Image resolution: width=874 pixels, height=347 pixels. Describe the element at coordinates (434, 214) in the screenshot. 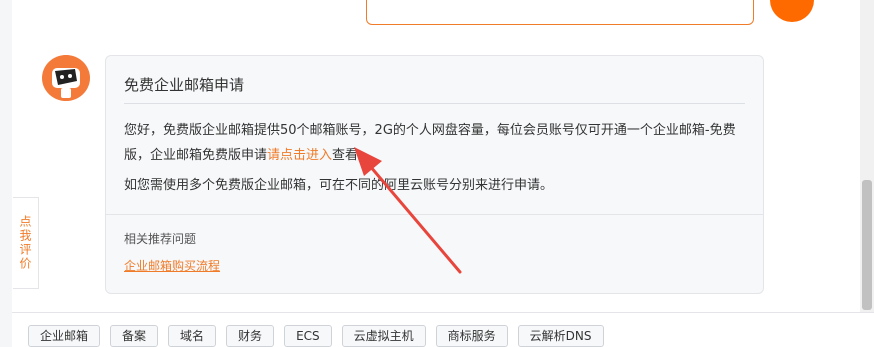

I see `section-divider` at that location.